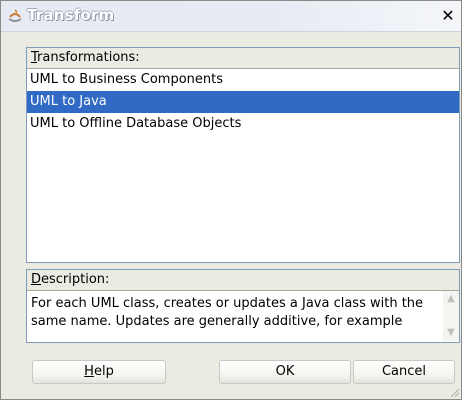 The height and width of the screenshot is (400, 462). What do you see at coordinates (448, 16) in the screenshot?
I see `close-icon: ✕` at bounding box center [448, 16].